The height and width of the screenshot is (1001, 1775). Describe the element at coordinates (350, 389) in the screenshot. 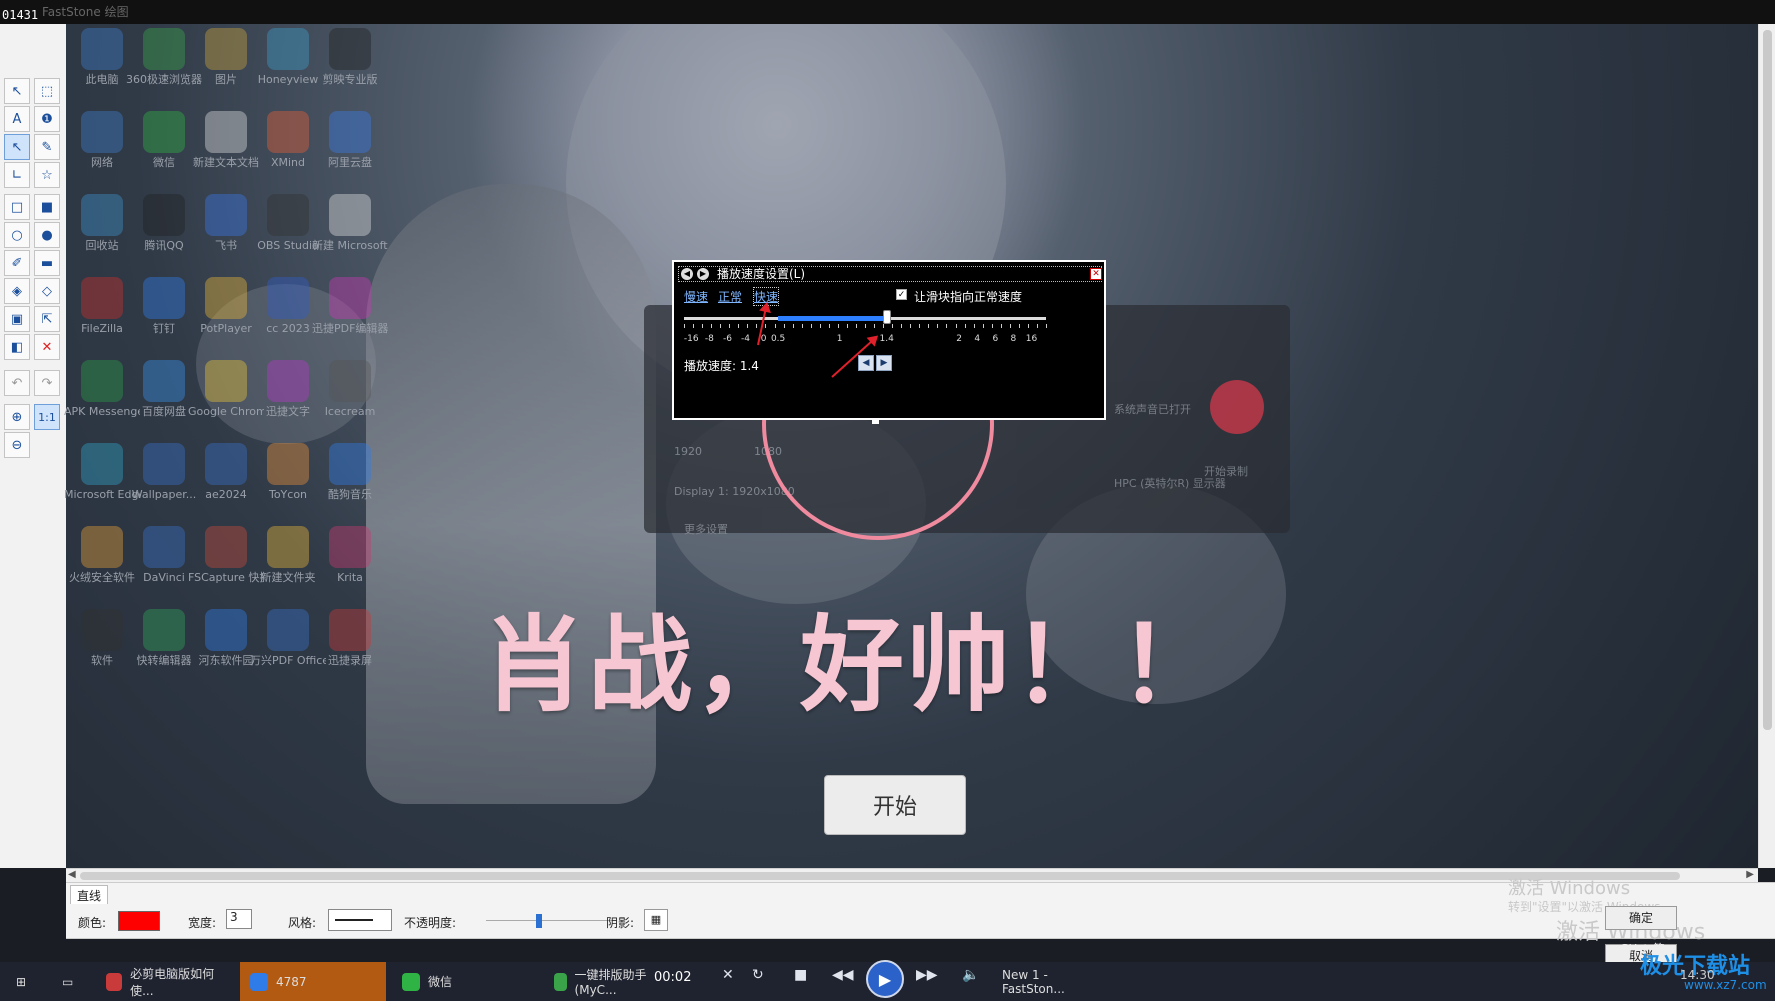

I see `desktop-icon: Icecream` at that location.